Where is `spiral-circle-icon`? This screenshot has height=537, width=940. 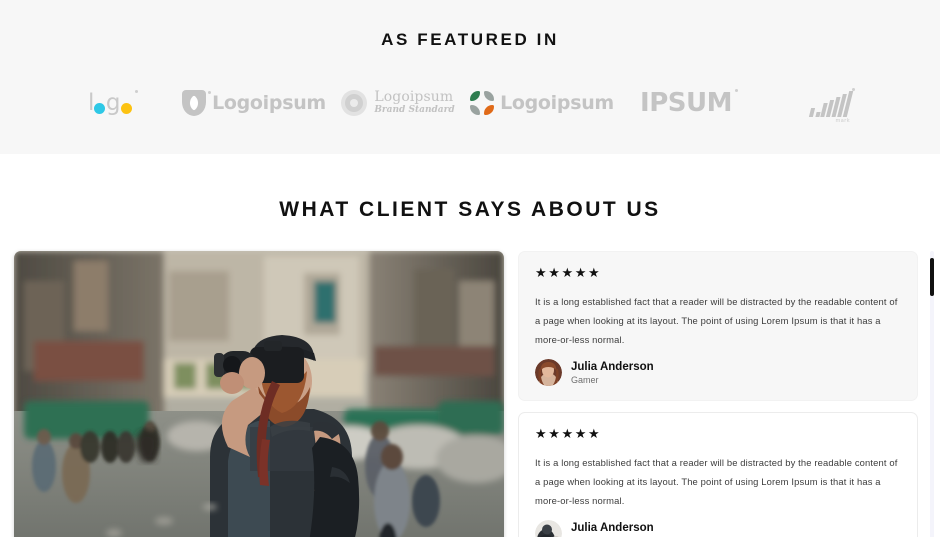 spiral-circle-icon is located at coordinates (354, 103).